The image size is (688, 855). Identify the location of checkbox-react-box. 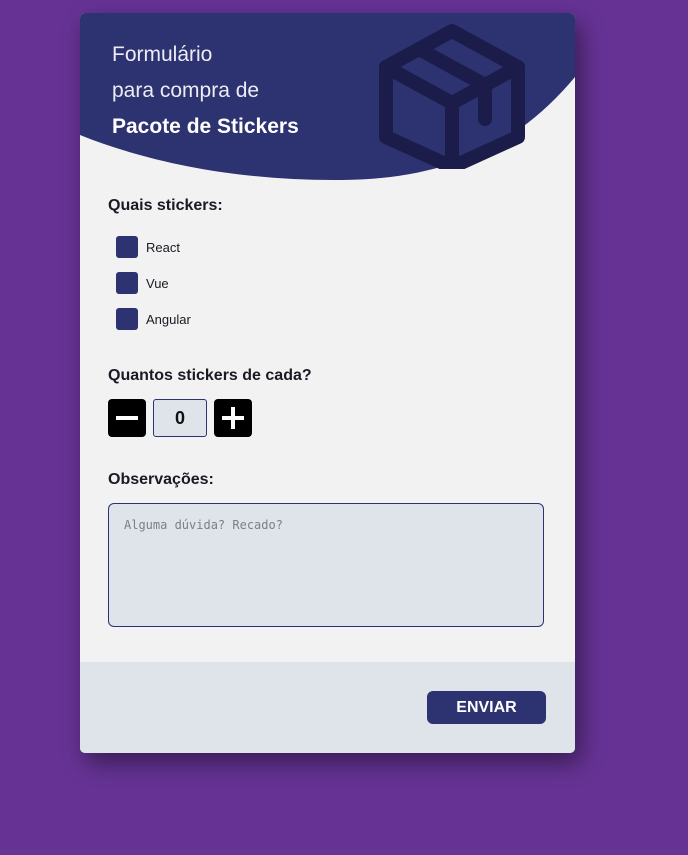
(127, 247).